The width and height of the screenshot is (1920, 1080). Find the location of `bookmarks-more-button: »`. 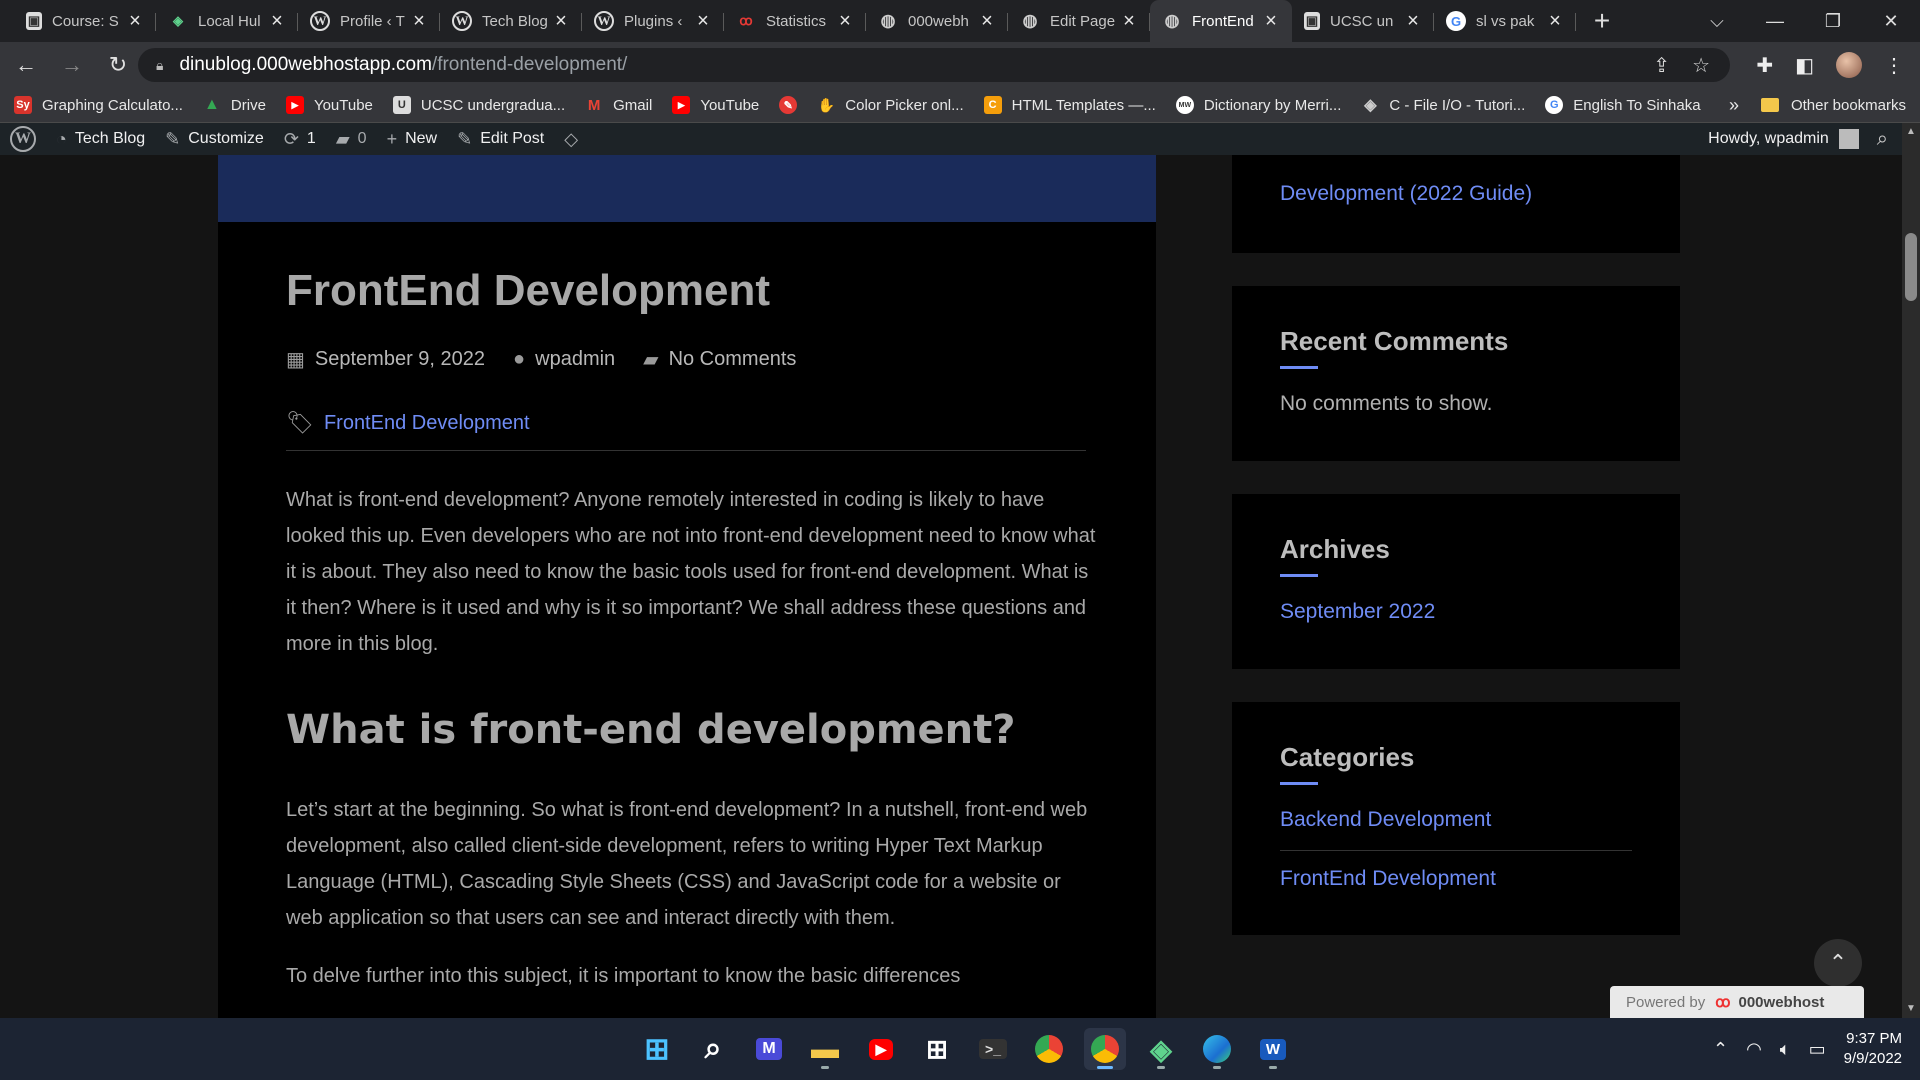

bookmarks-more-button: » is located at coordinates (1734, 105).